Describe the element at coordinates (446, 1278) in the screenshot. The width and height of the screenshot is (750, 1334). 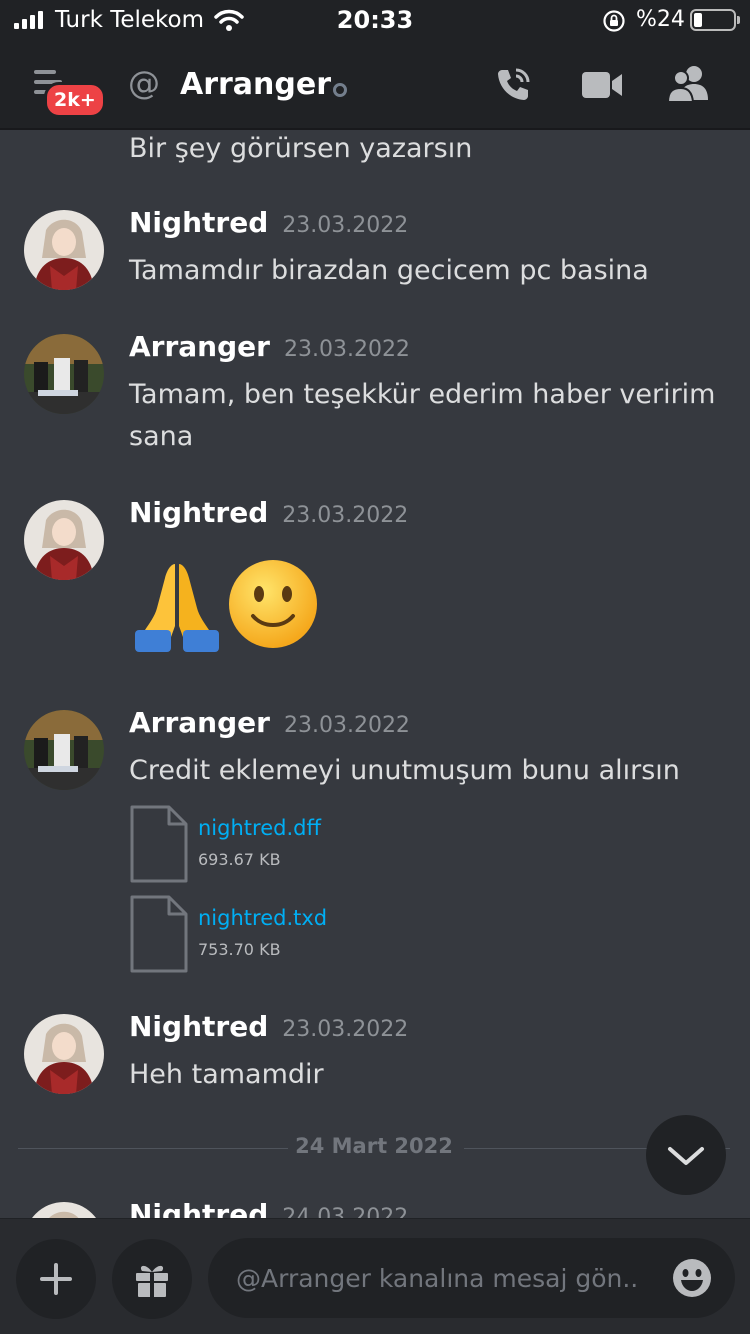
I see `message-input` at that location.